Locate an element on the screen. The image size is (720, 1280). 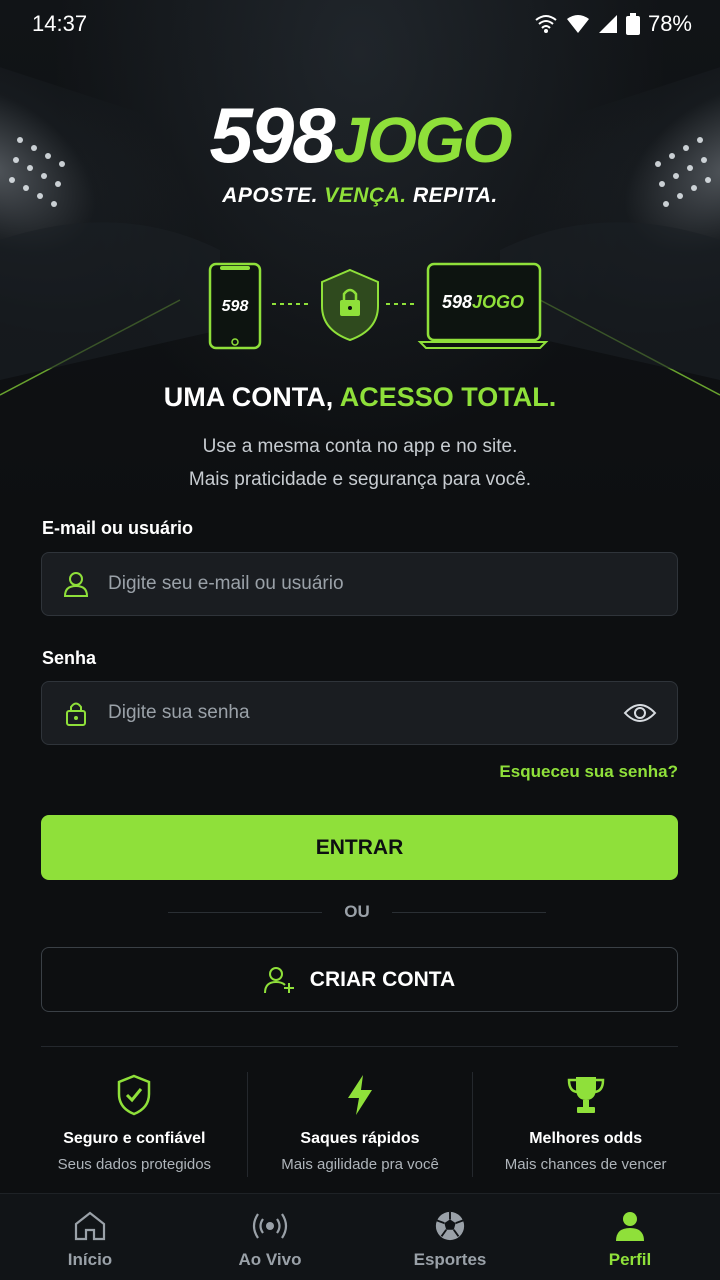
feature-item-withdraw: Saques rápidos Mais agilidade pra você is located at coordinates (359, 1124).